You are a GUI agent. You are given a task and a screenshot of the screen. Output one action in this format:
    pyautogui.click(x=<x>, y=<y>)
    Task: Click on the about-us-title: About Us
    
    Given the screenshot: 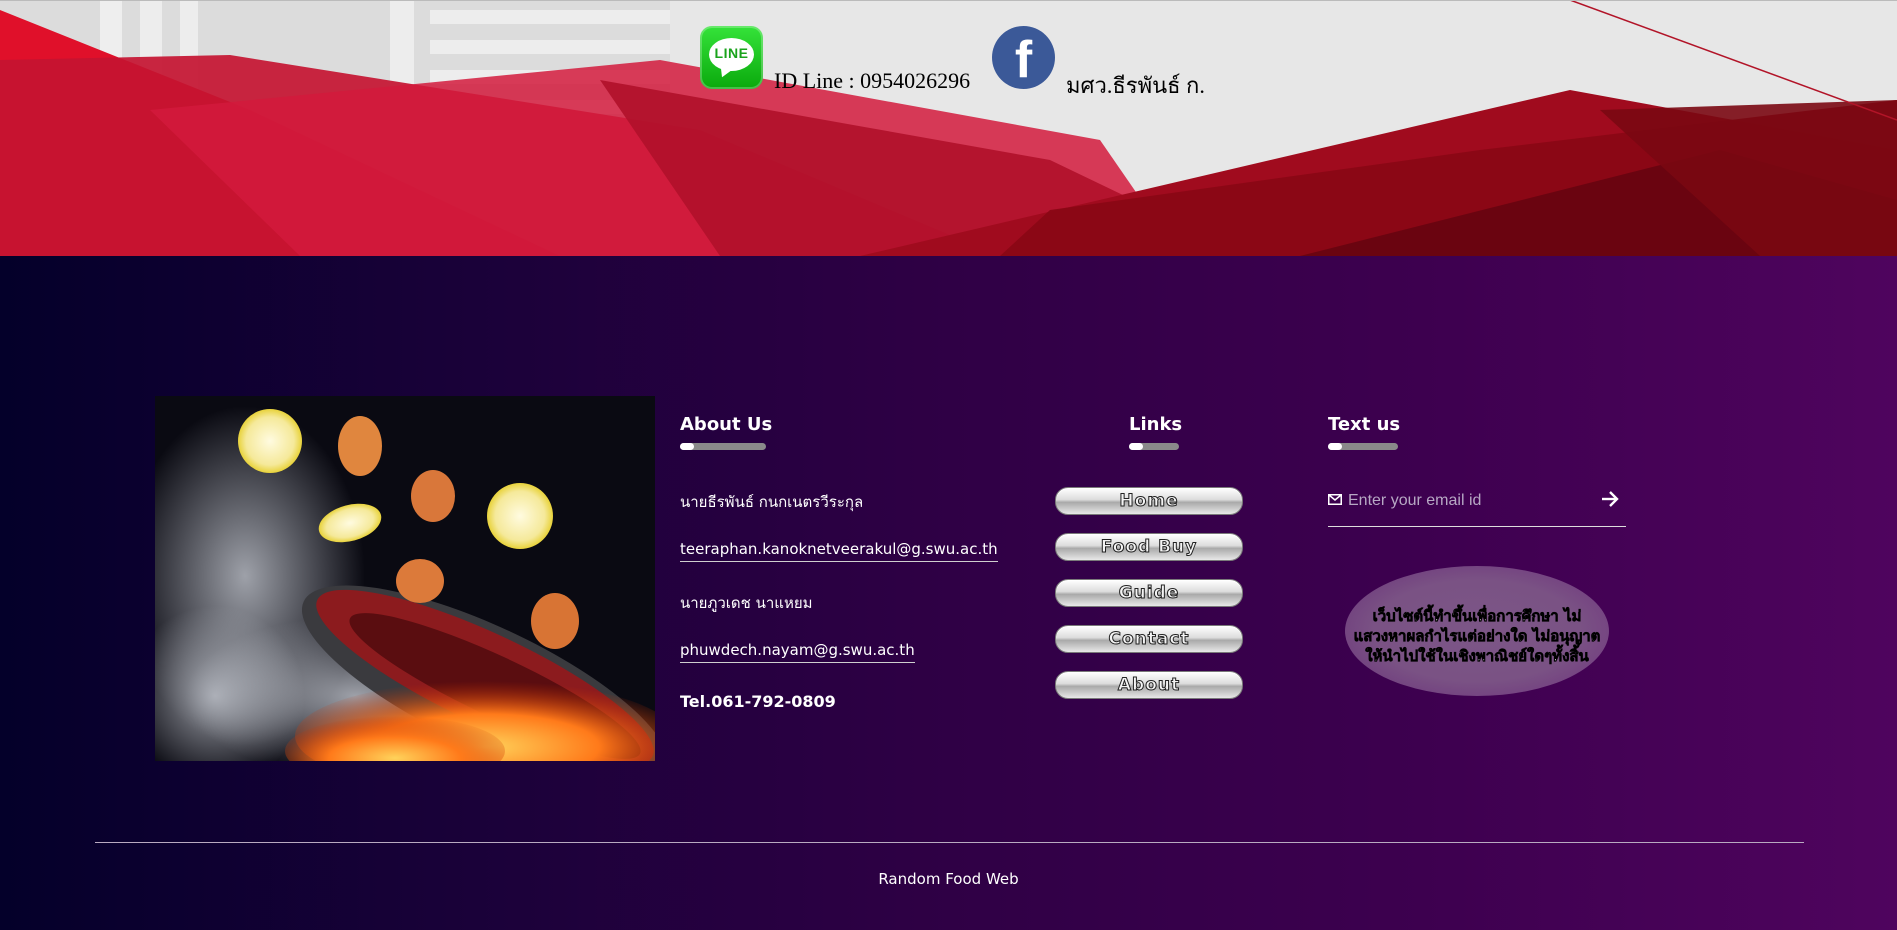 What is the action you would take?
    pyautogui.click(x=726, y=424)
    